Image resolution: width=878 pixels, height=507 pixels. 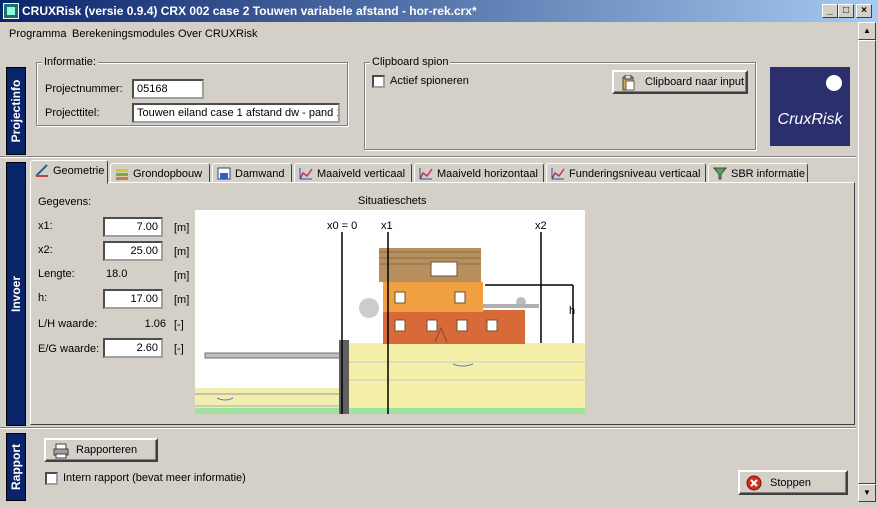 What do you see at coordinates (11, 11) in the screenshot?
I see `app-icon` at bounding box center [11, 11].